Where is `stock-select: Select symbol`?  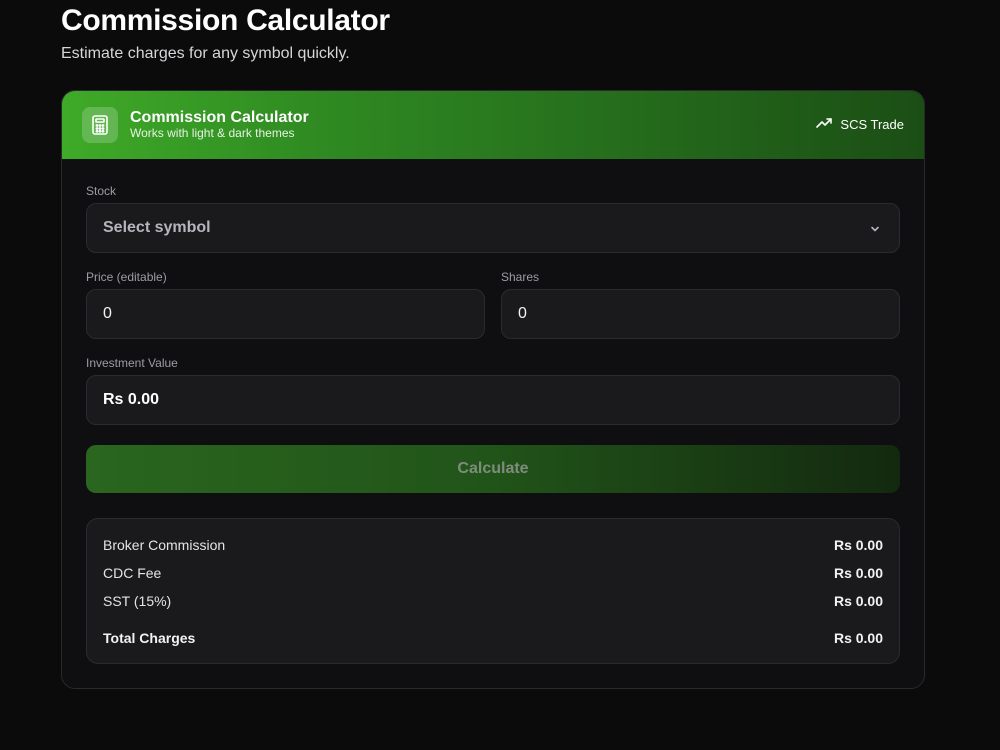
stock-select: Select symbol is located at coordinates (493, 228).